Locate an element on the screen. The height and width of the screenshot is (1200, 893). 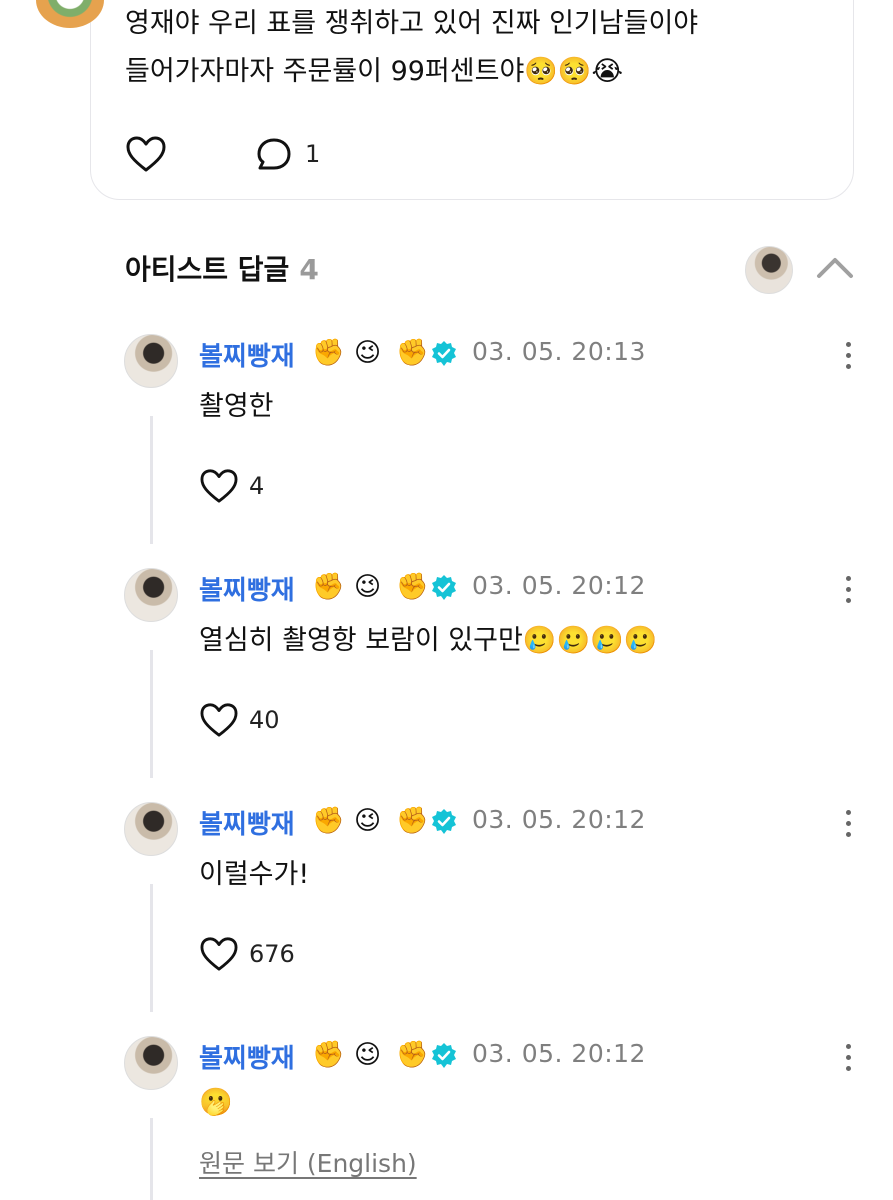
section-title: 아티스트 답글 4 is located at coordinates (222, 268).